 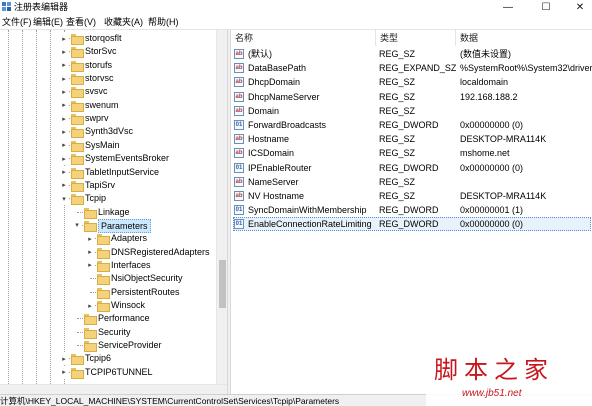 What do you see at coordinates (6, 6) in the screenshot?
I see `registry-editor-icon` at bounding box center [6, 6].